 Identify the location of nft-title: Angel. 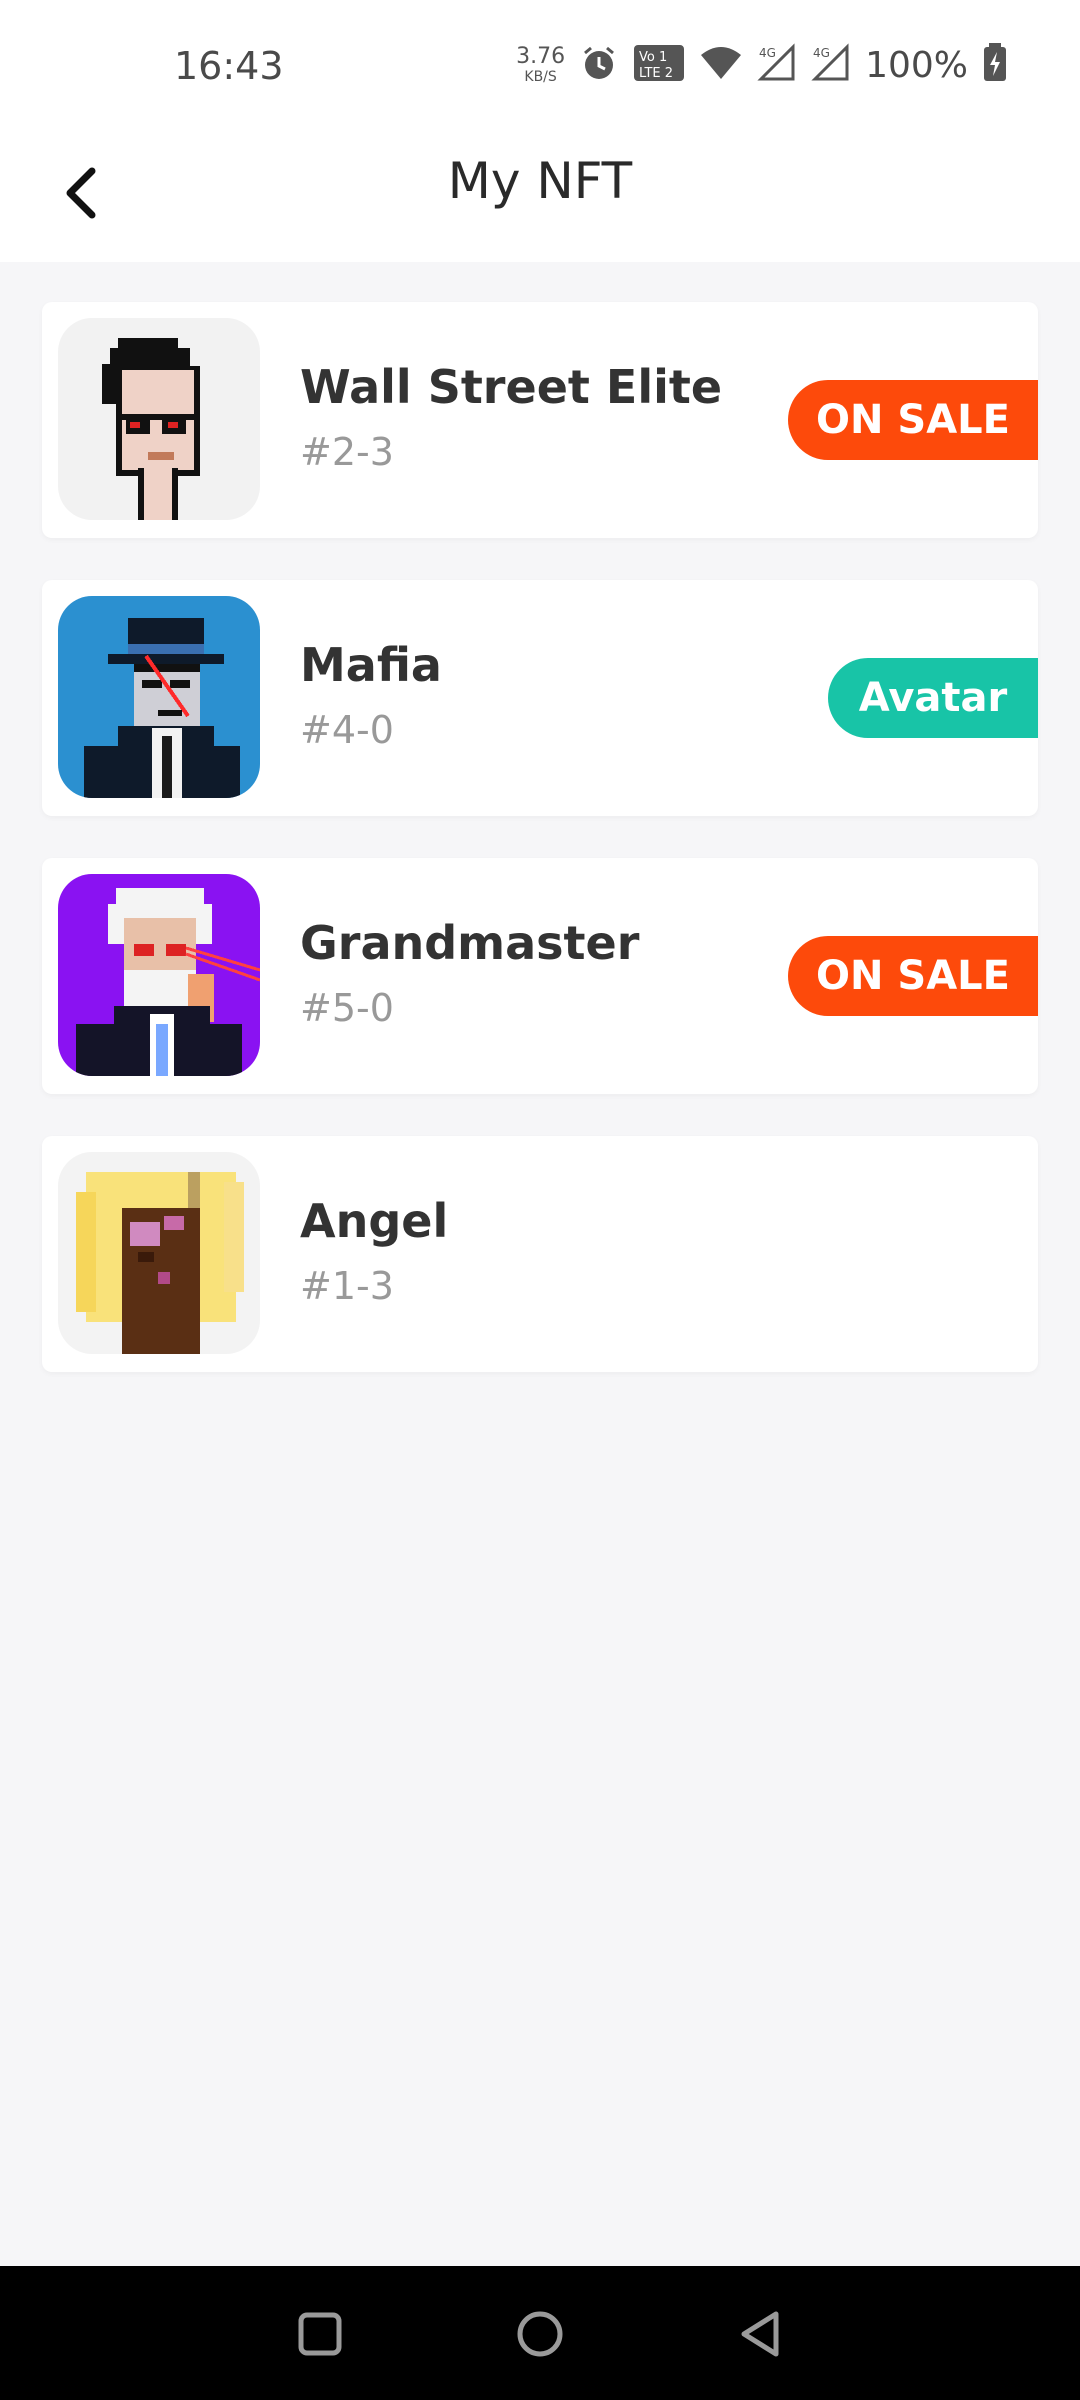
(374, 1221).